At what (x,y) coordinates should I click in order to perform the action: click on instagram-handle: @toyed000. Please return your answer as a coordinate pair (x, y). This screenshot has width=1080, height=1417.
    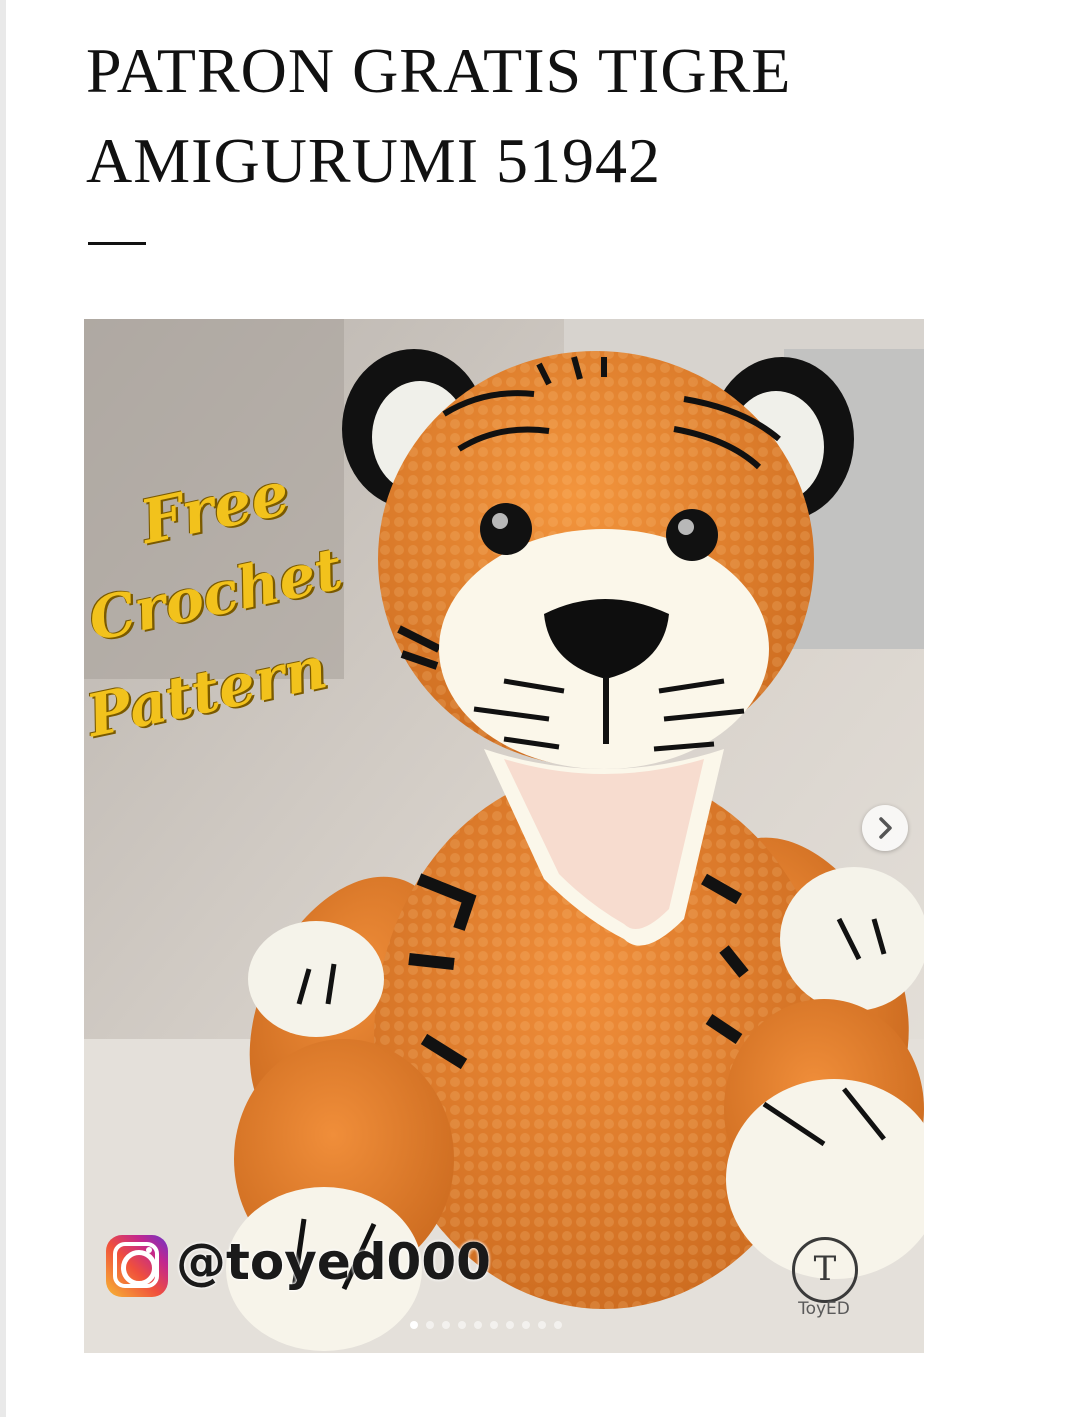
    Looking at the image, I should click on (333, 1262).